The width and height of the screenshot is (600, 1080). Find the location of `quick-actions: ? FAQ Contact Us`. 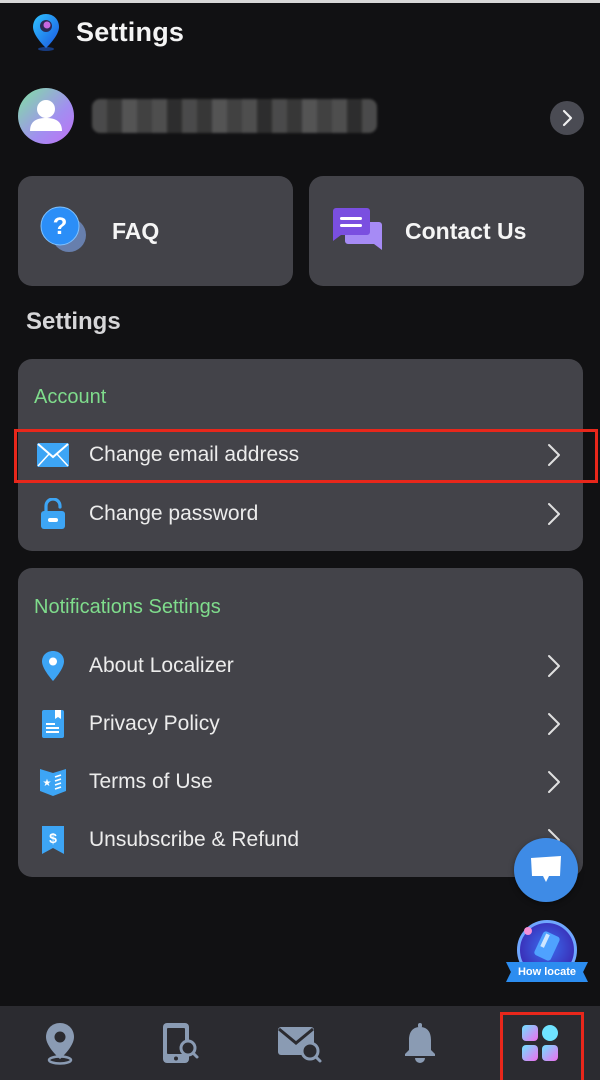

quick-actions: ? FAQ Contact Us is located at coordinates (301, 231).